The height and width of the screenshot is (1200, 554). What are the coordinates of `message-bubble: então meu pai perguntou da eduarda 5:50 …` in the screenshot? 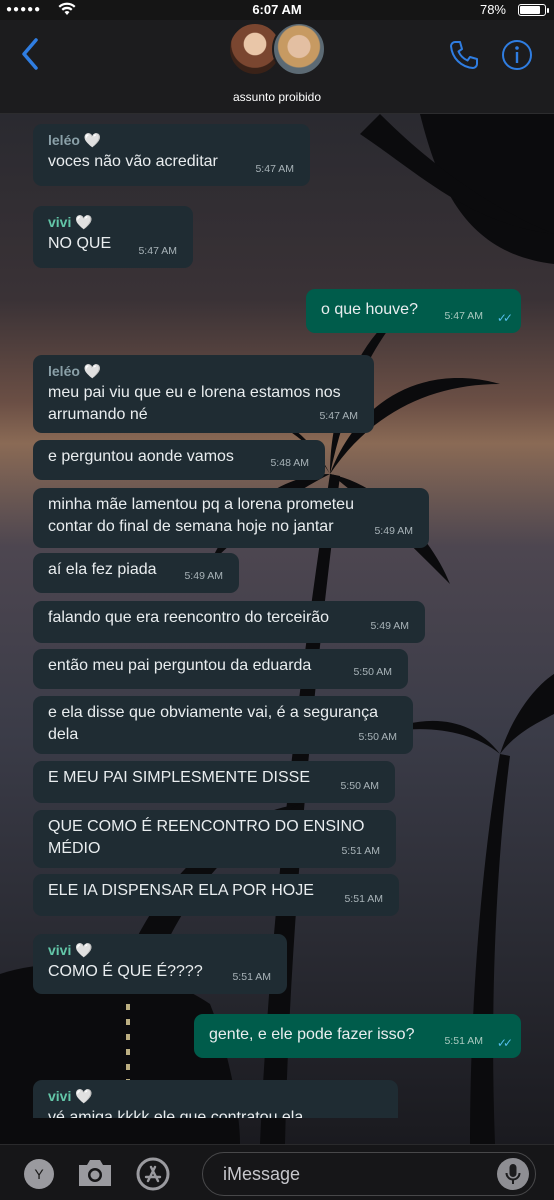 It's located at (220, 669).